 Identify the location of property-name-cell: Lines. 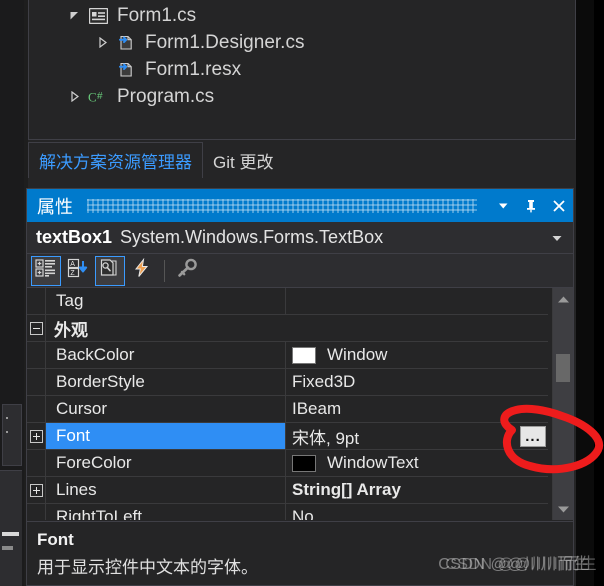
(166, 490).